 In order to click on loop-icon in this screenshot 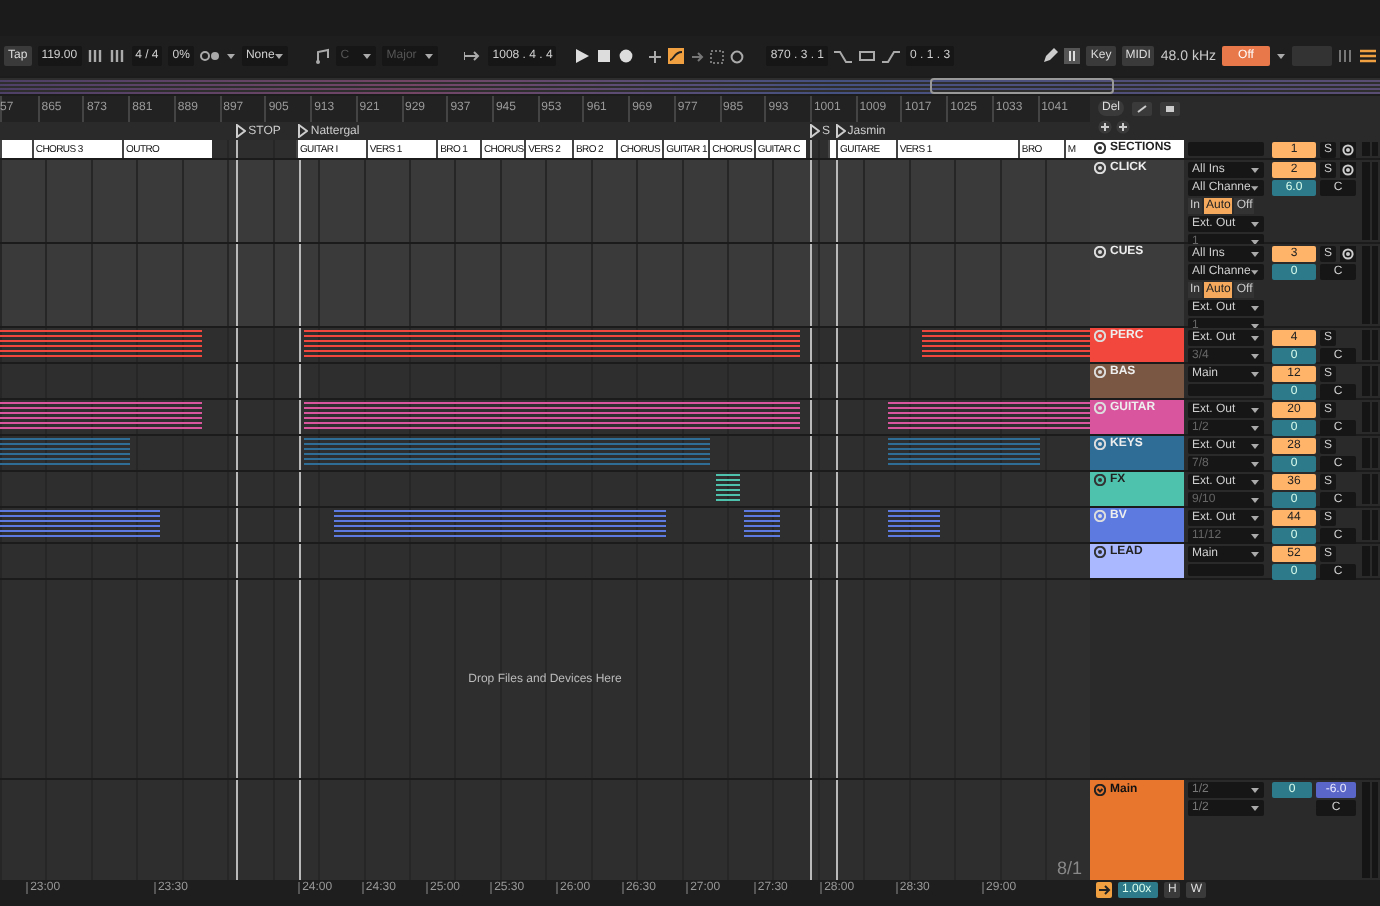, I will do `click(867, 56)`.